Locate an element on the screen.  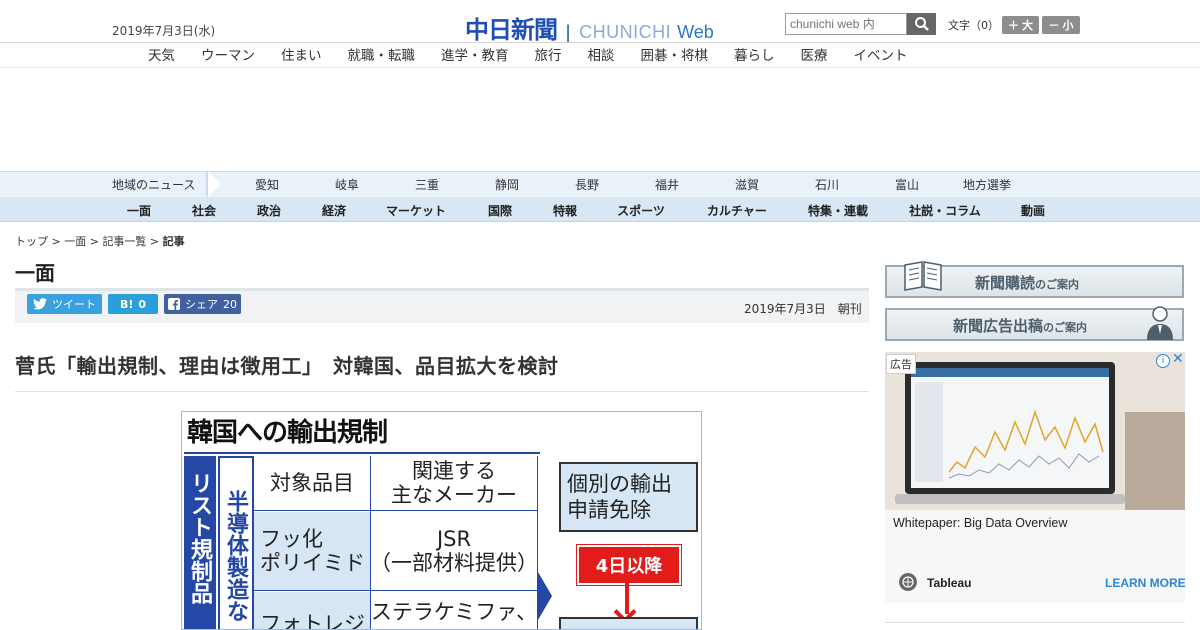
figure-header-maker-line1: 関連する is located at coordinates (454, 471).